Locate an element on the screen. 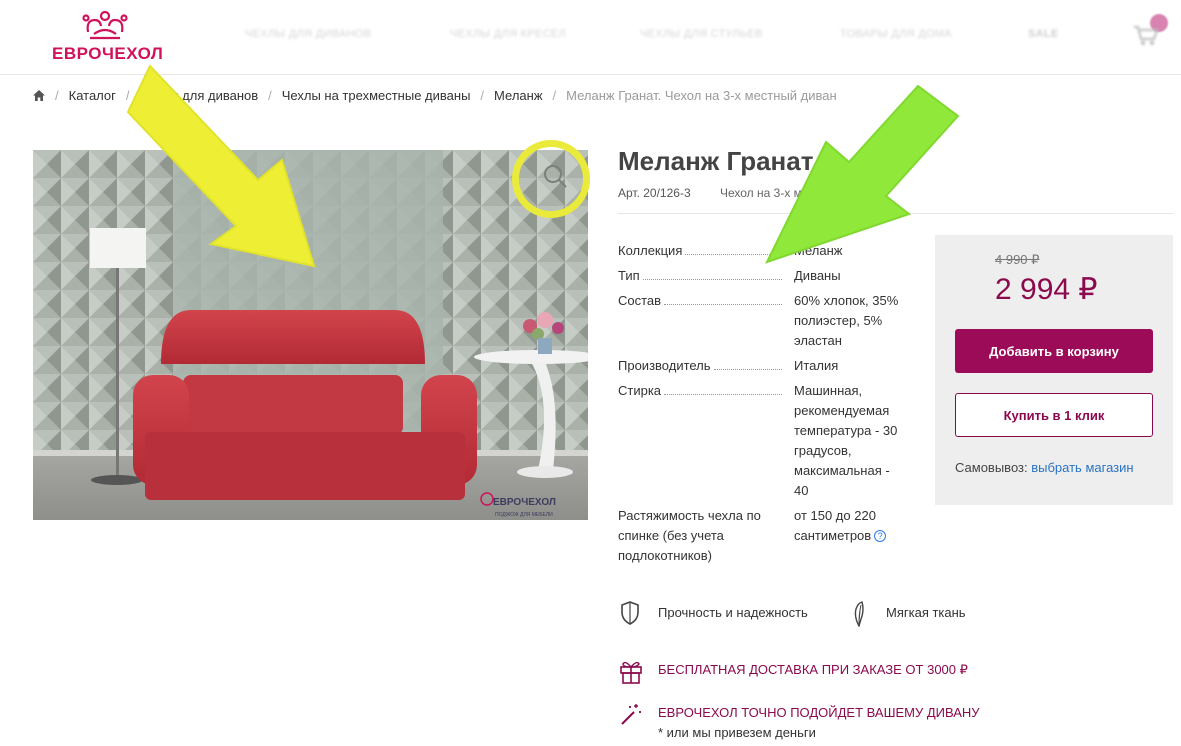  nav-item-chair-covers: ЧЕХЛЫ ДЛЯ СТУЛЬЕВ is located at coordinates (701, 34).